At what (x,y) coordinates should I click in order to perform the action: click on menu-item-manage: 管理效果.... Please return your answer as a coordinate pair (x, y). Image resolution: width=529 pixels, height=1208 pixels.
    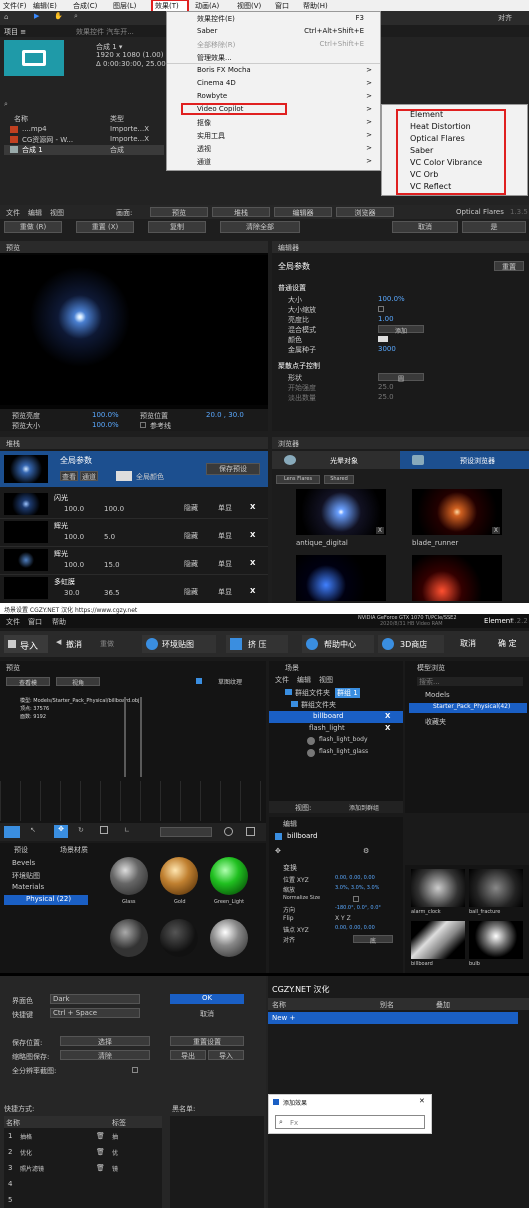
    Looking at the image, I should click on (273, 57).